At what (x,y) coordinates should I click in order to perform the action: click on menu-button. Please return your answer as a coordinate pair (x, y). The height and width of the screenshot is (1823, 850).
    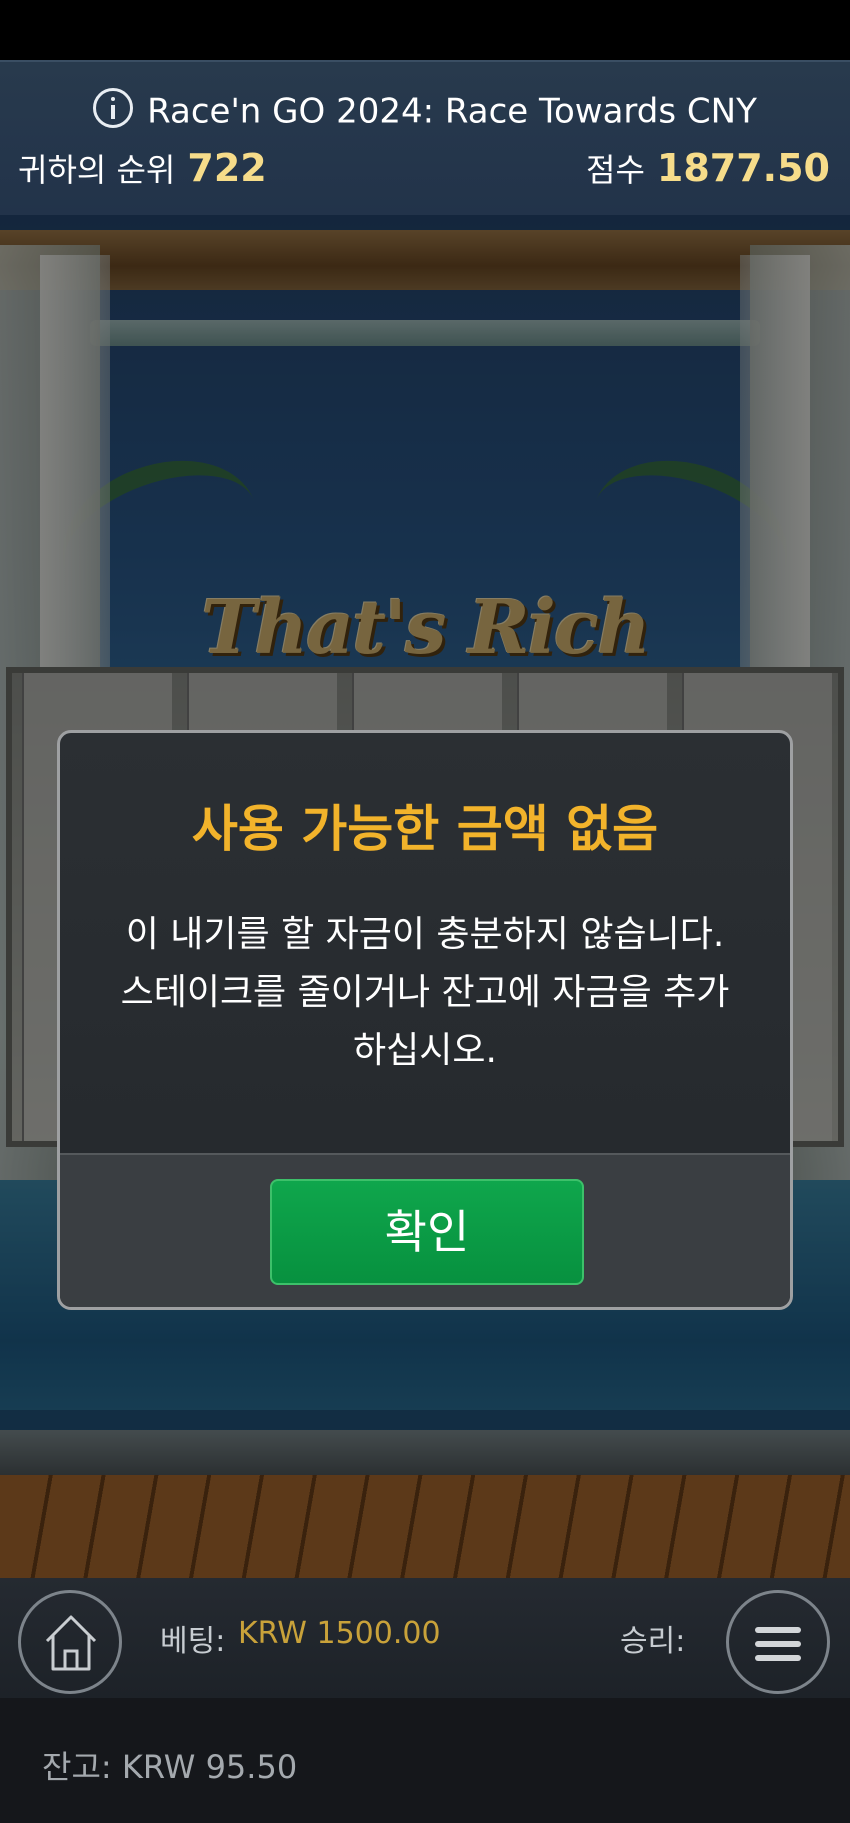
    Looking at the image, I should click on (778, 1642).